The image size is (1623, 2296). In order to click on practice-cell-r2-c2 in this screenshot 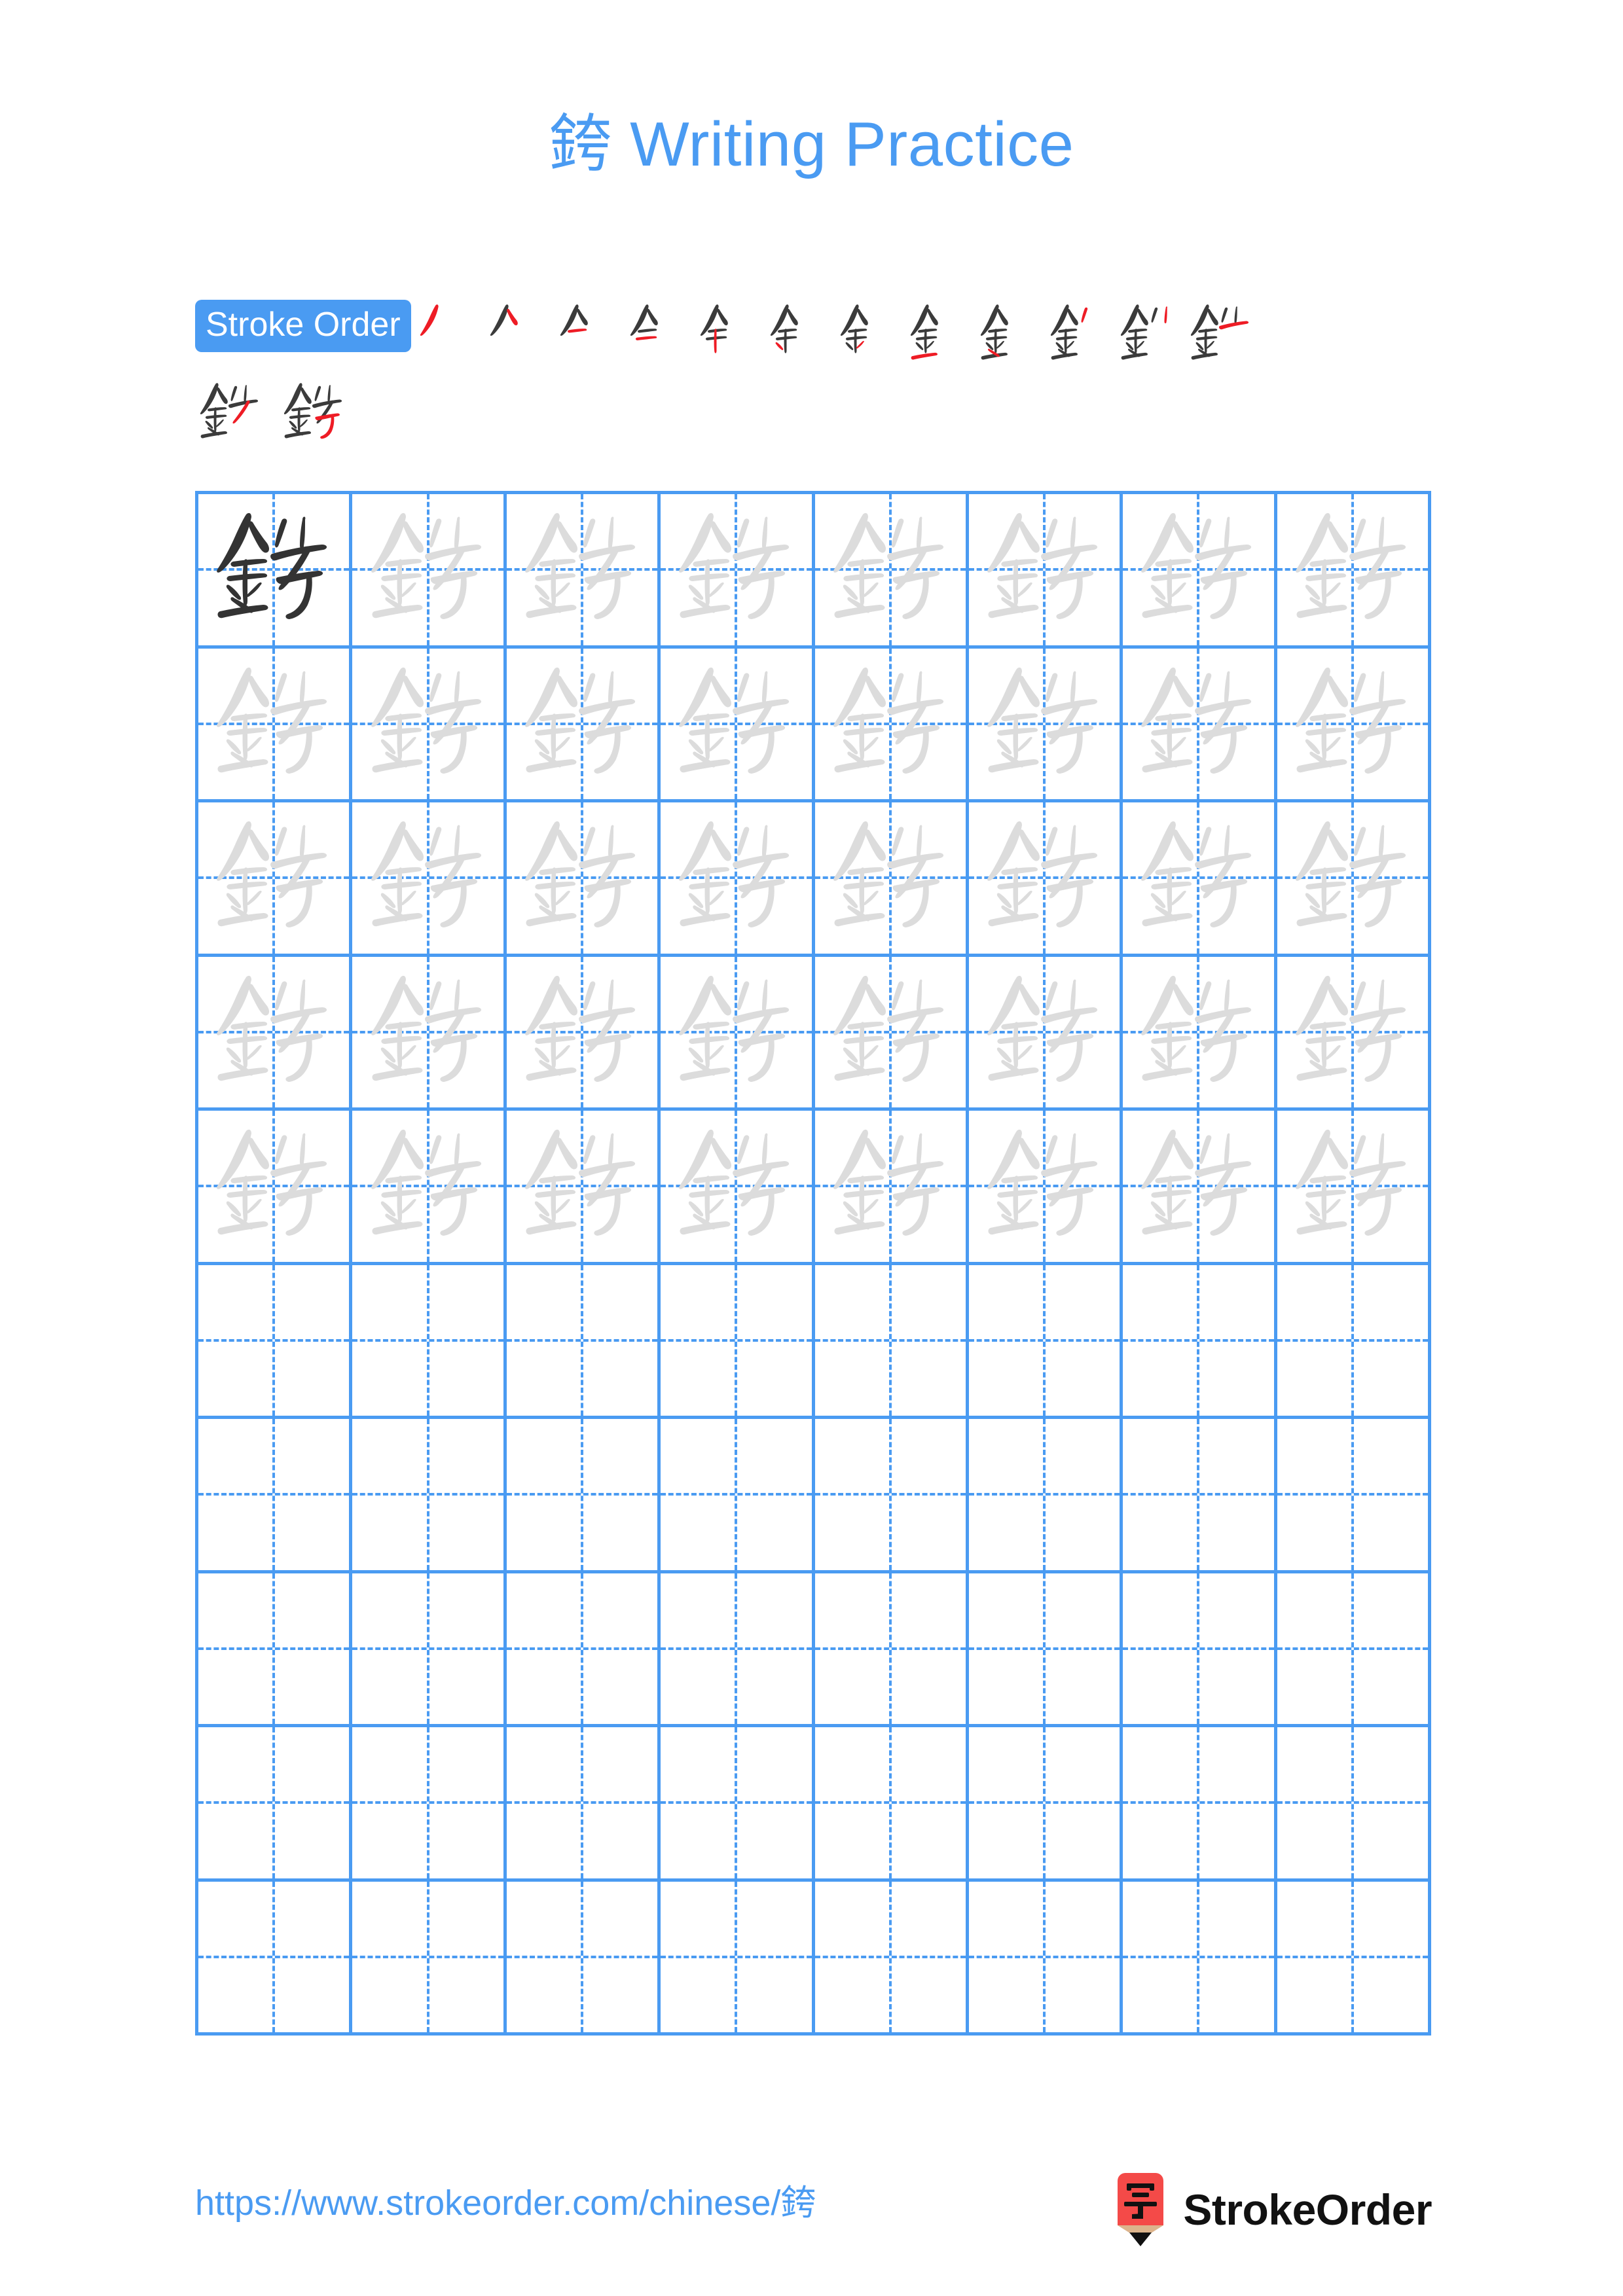, I will do `click(429, 725)`.